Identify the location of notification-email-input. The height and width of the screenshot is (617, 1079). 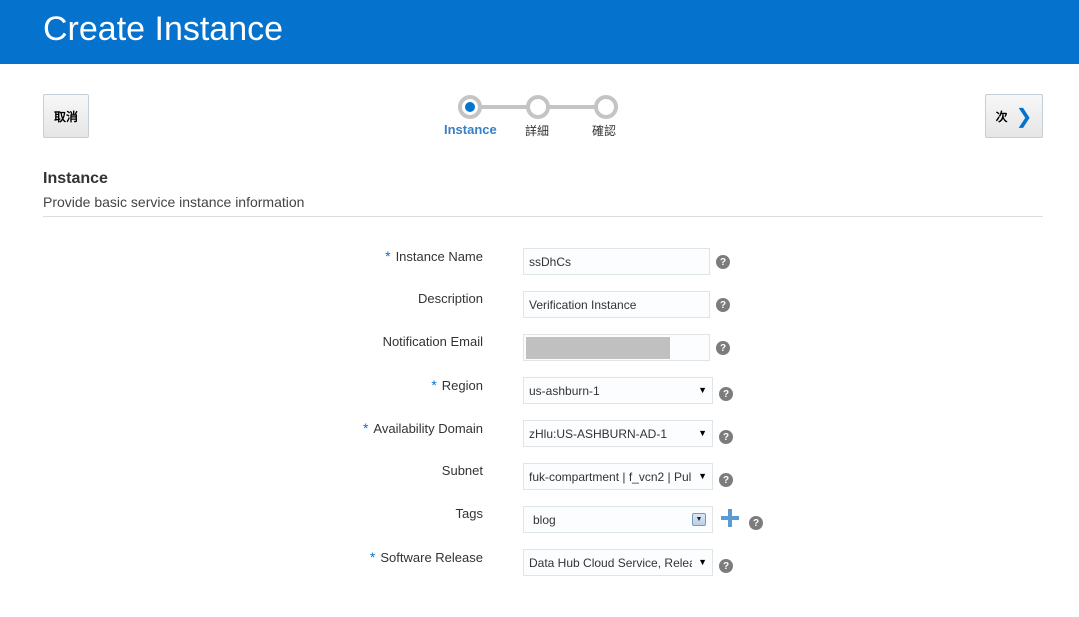
(616, 347).